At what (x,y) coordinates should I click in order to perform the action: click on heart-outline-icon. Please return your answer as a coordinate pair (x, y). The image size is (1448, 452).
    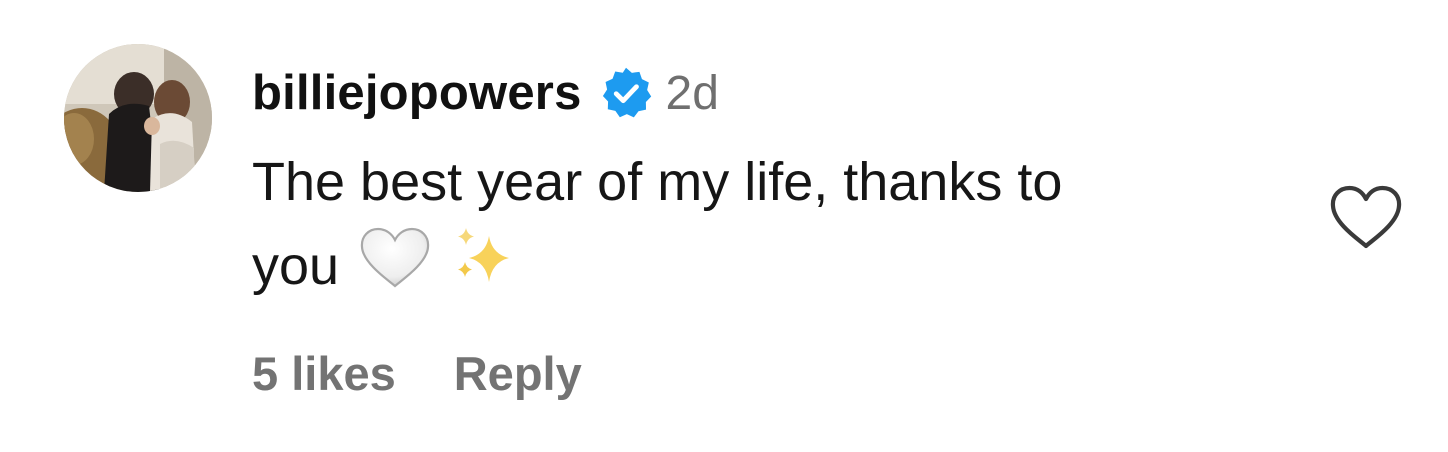
    Looking at the image, I should click on (1366, 218).